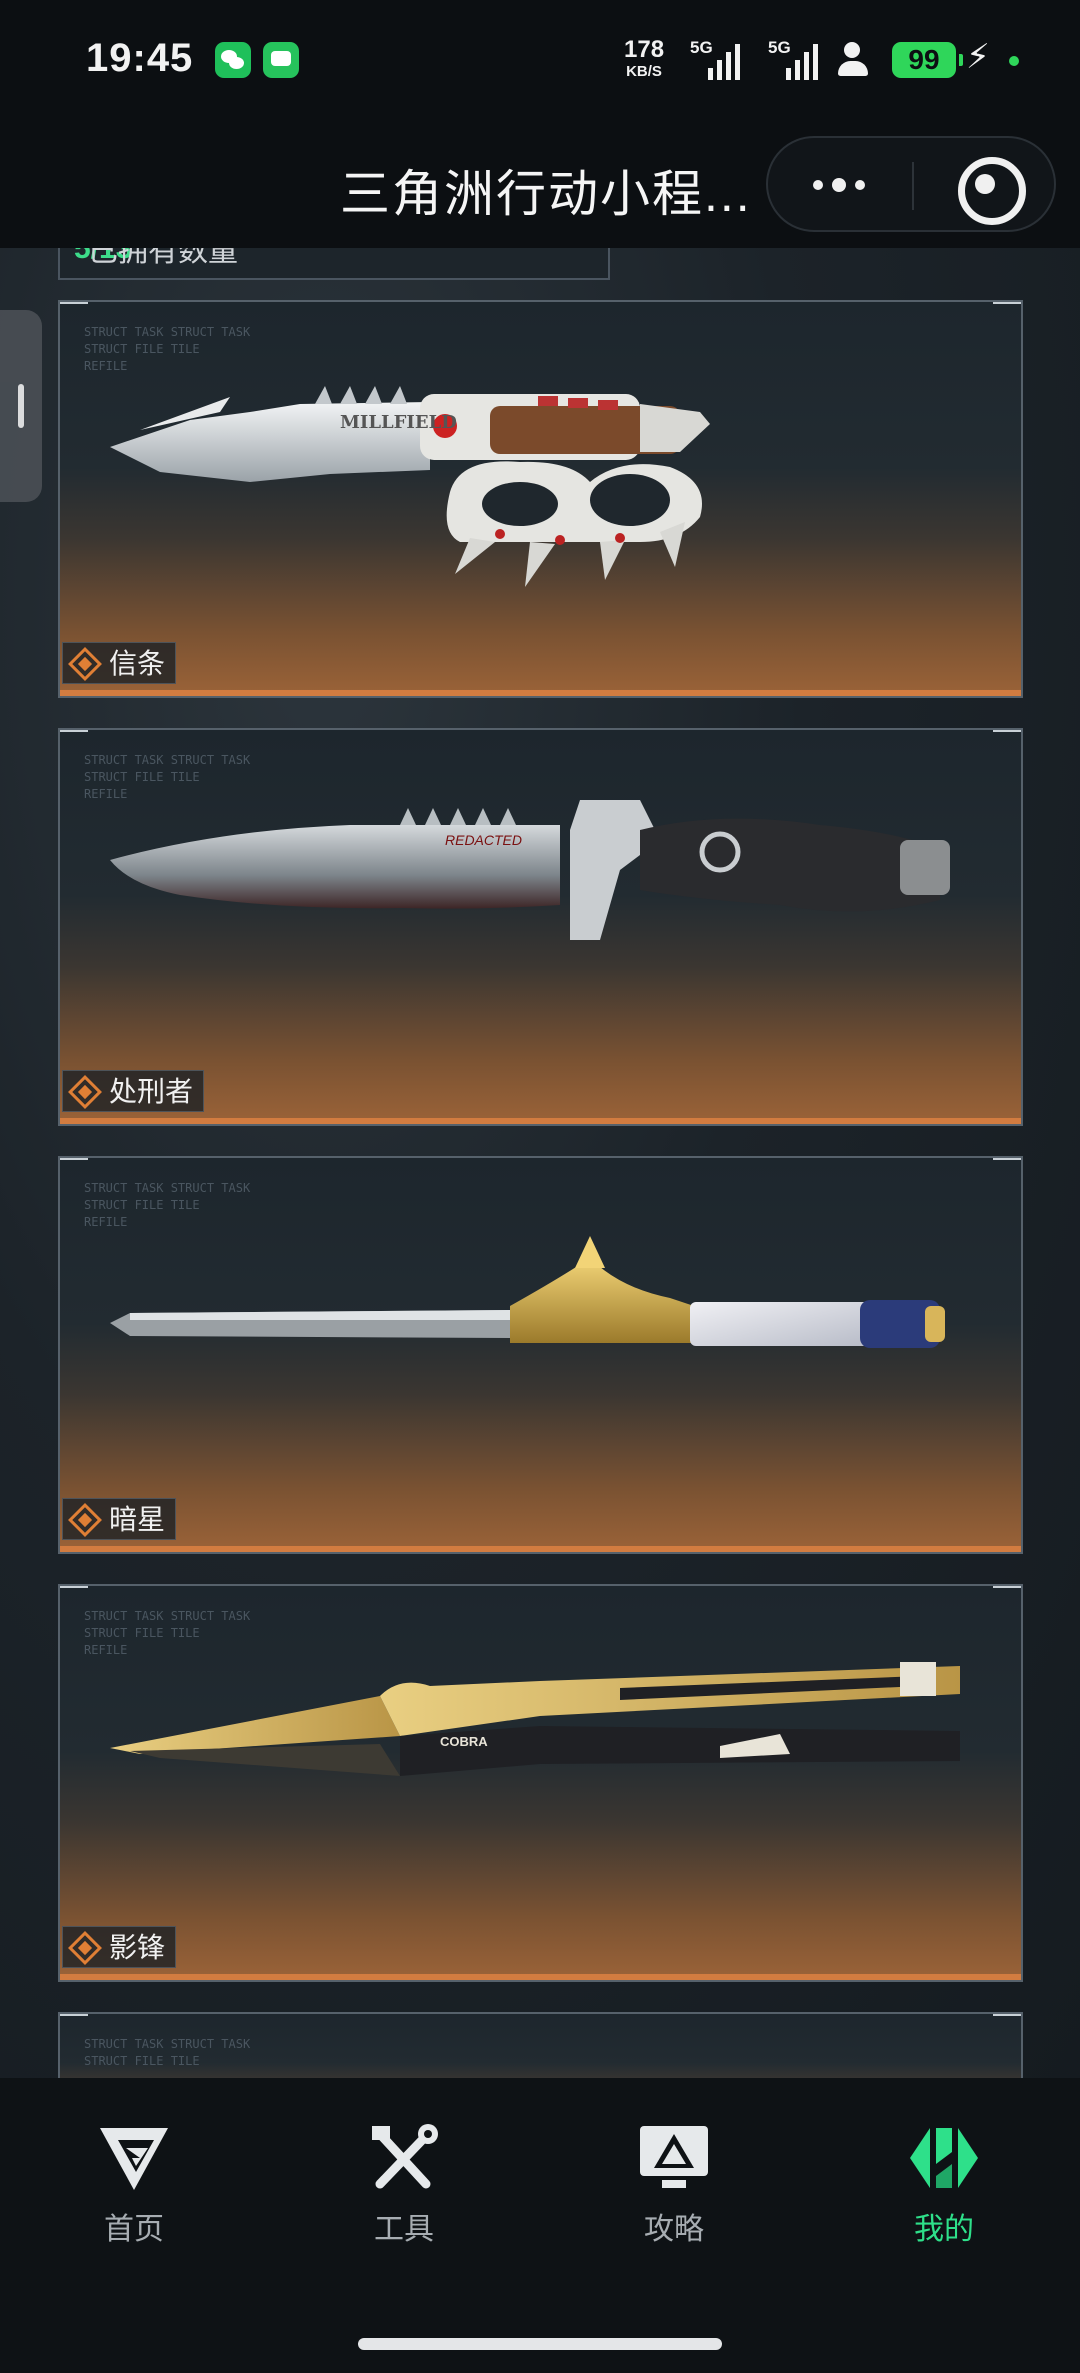  I want to click on svg-text: REDACTED, so click(483, 840).